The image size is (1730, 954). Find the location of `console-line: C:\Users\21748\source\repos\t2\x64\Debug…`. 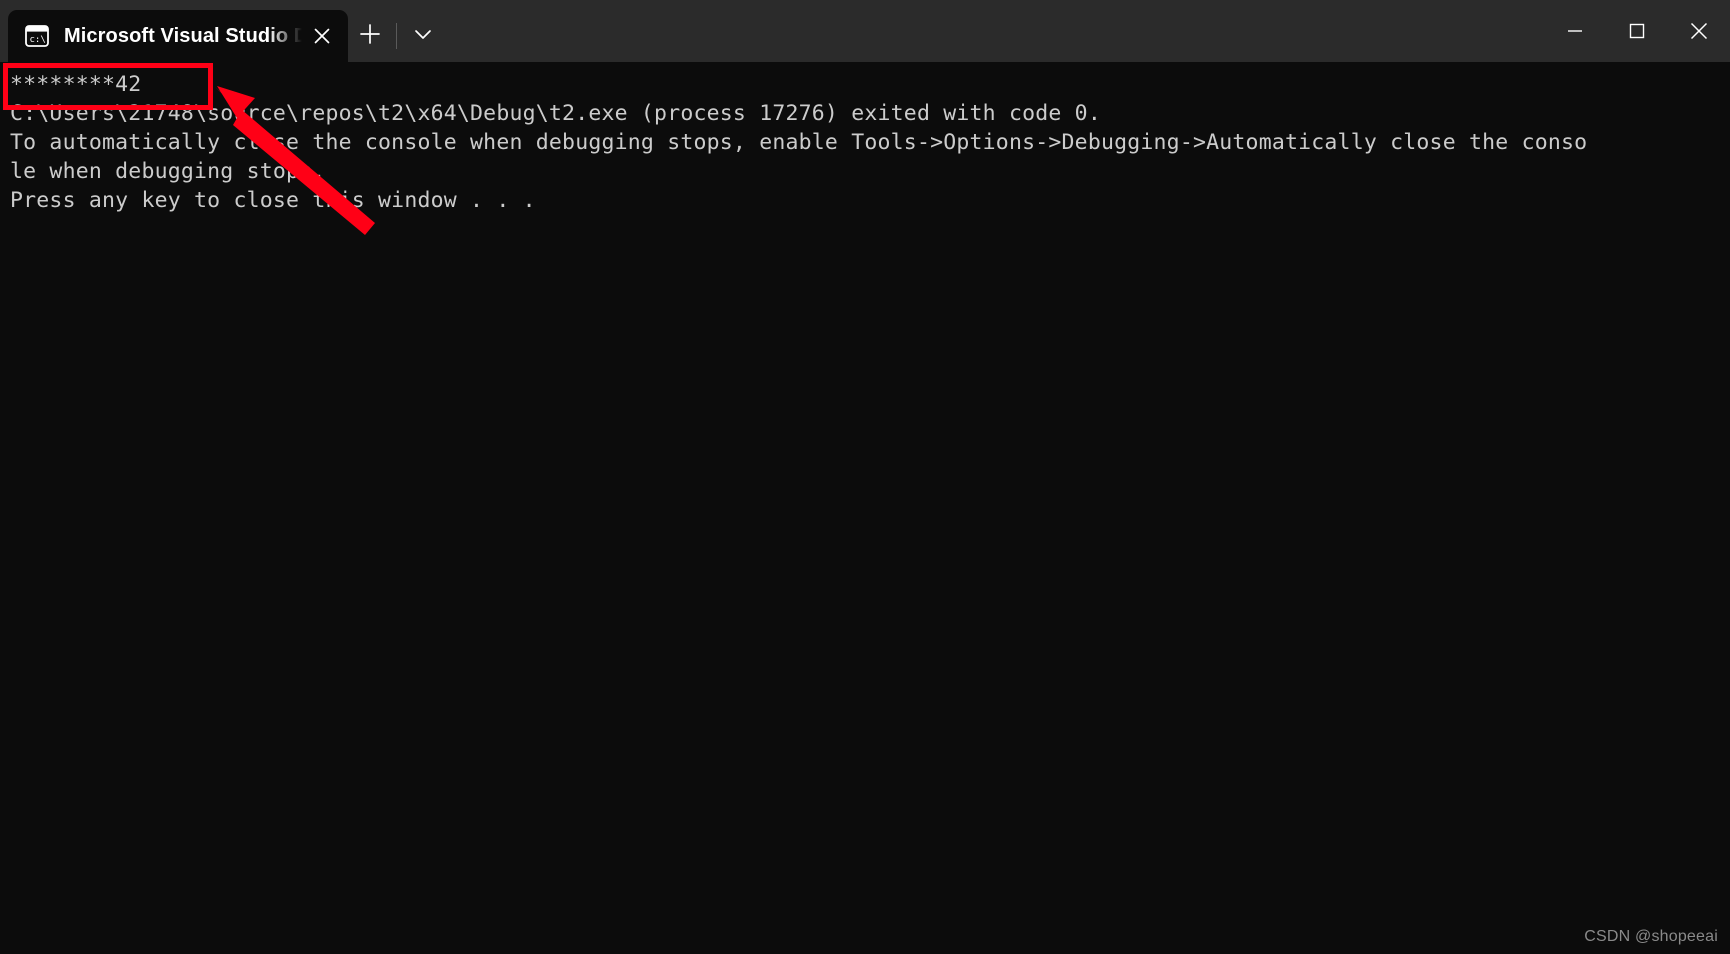

console-line: C:\Users\21748\source\repos\t2\x64\Debug… is located at coordinates (555, 113).